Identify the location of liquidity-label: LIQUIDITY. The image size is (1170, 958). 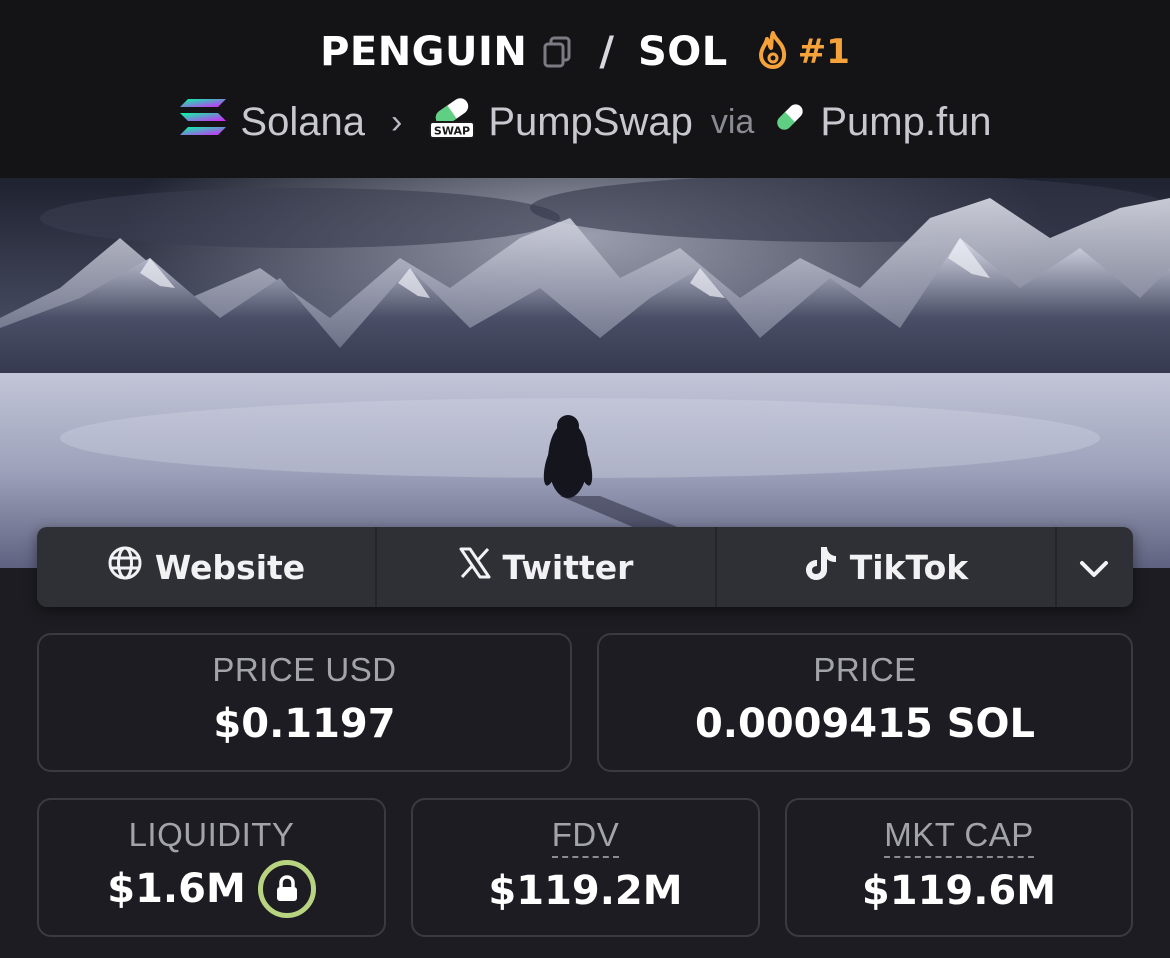
(211, 834).